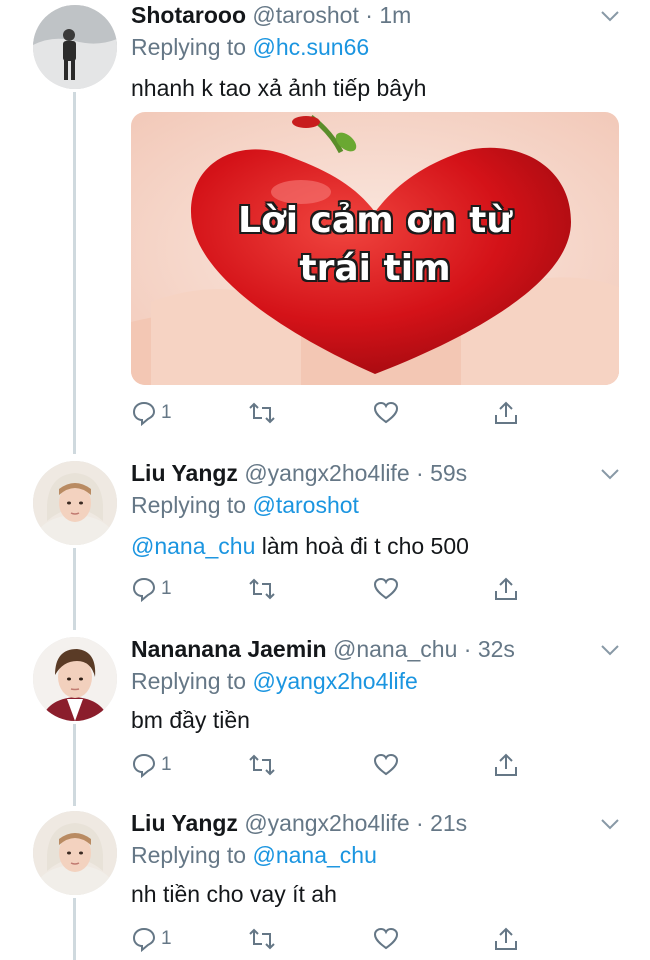 Image resolution: width=650 pixels, height=960 pixels. What do you see at coordinates (193, 546) in the screenshot?
I see `text-mention: @nana_chu` at bounding box center [193, 546].